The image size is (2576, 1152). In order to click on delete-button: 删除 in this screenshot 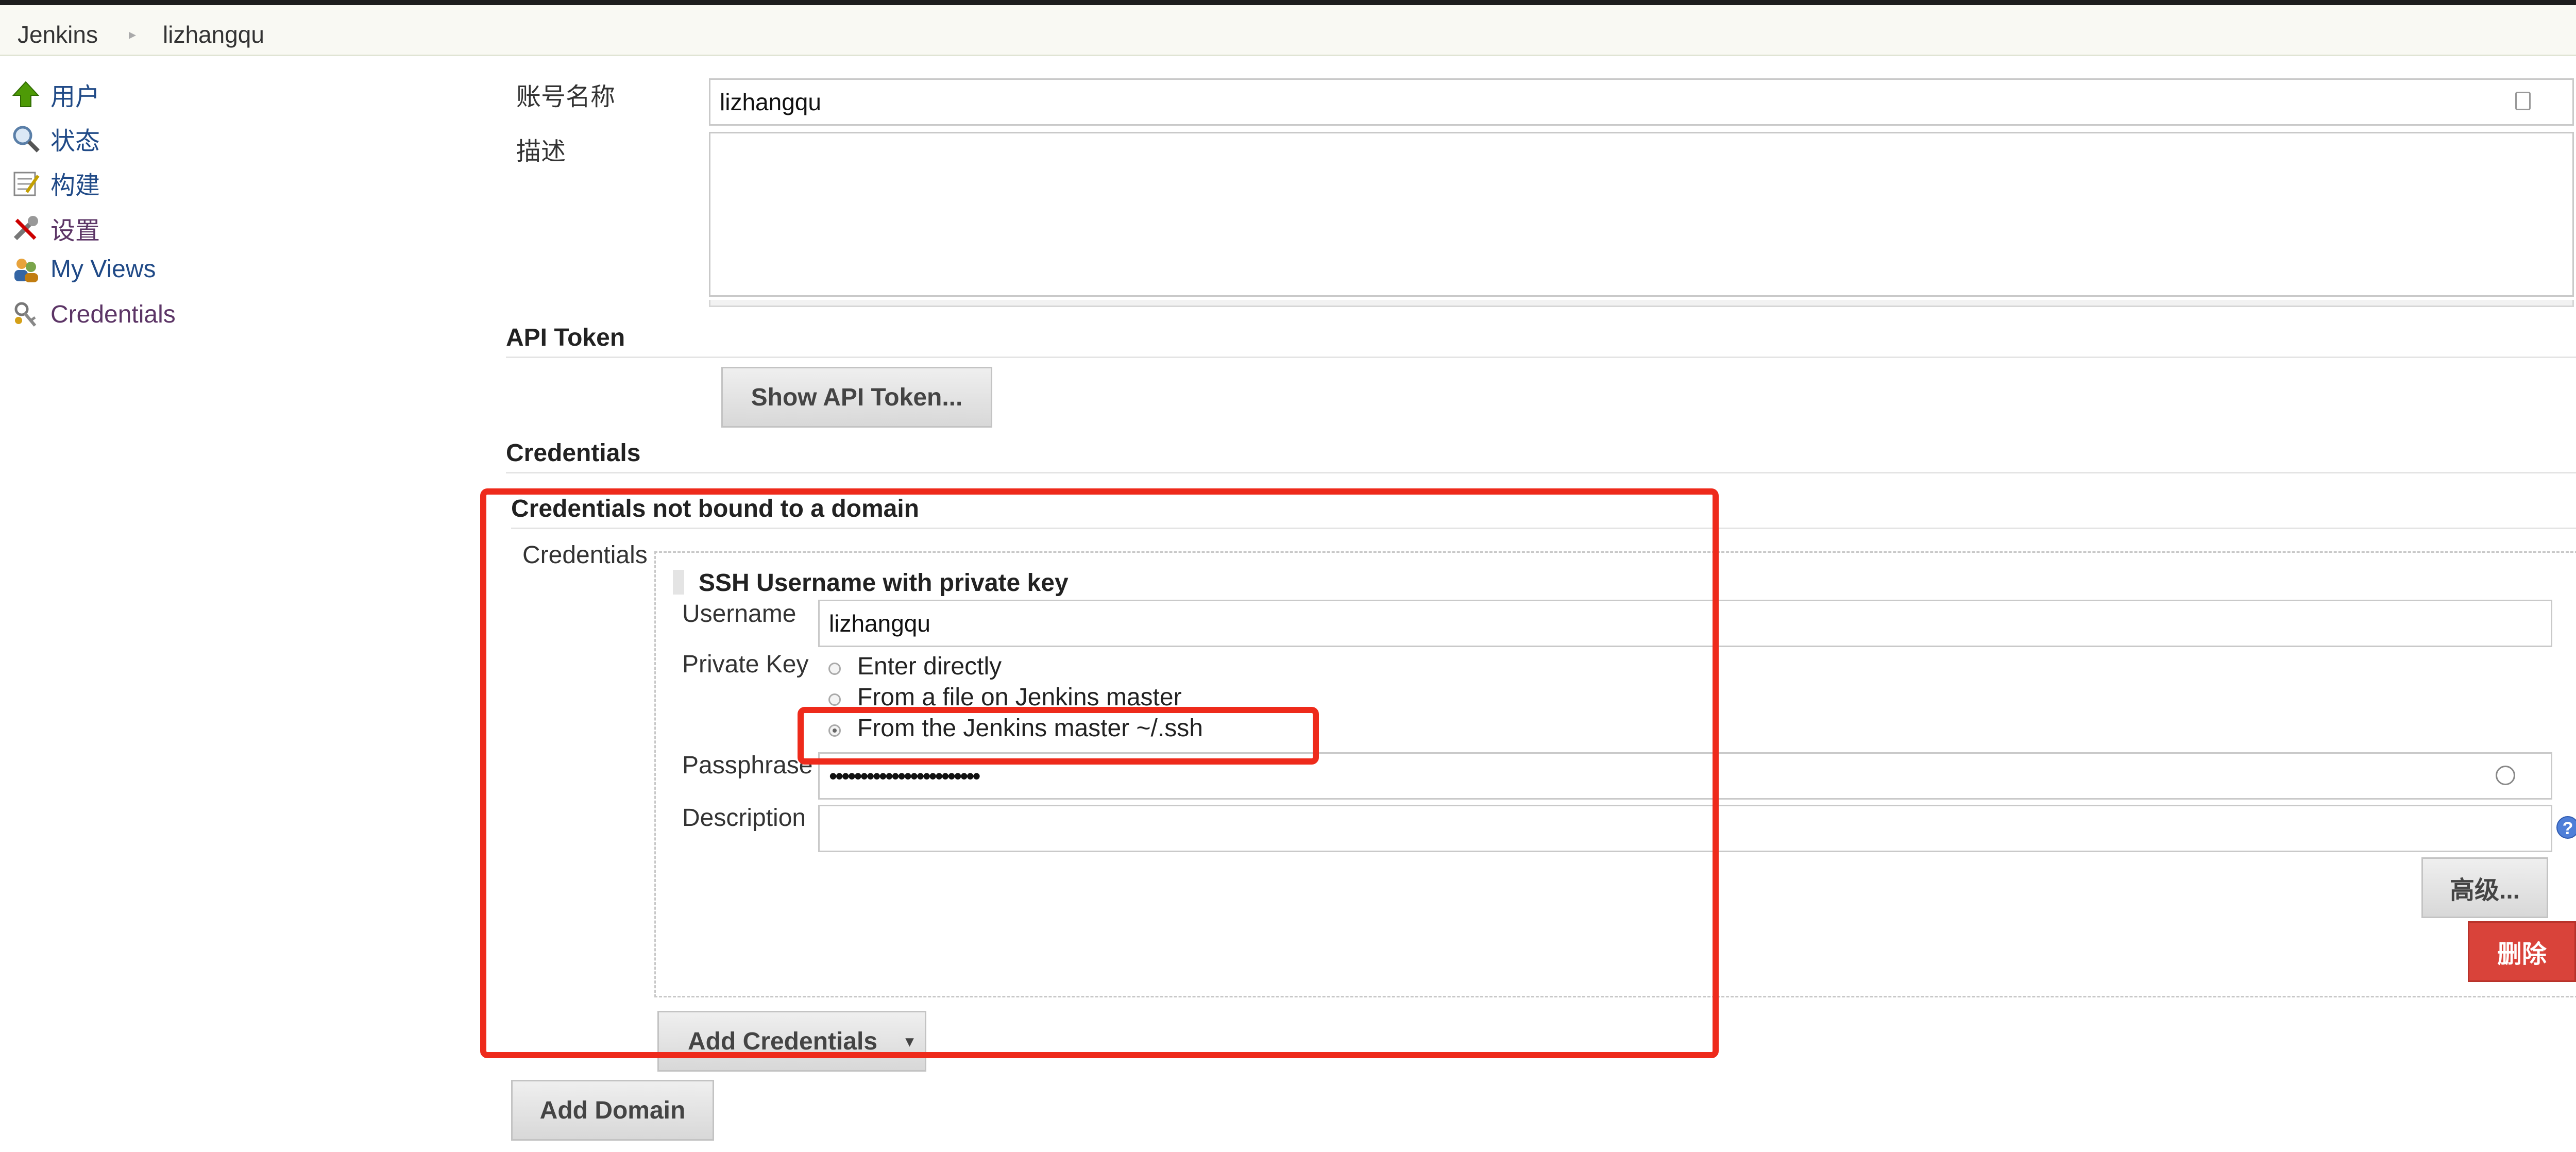, I will do `click(2522, 952)`.